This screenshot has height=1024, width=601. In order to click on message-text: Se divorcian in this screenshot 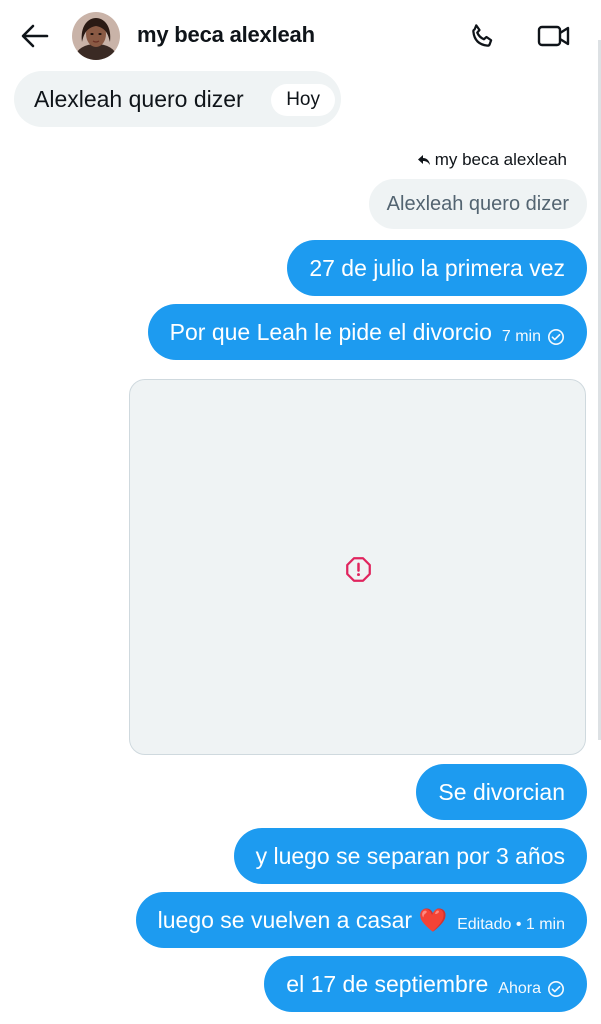, I will do `click(501, 791)`.